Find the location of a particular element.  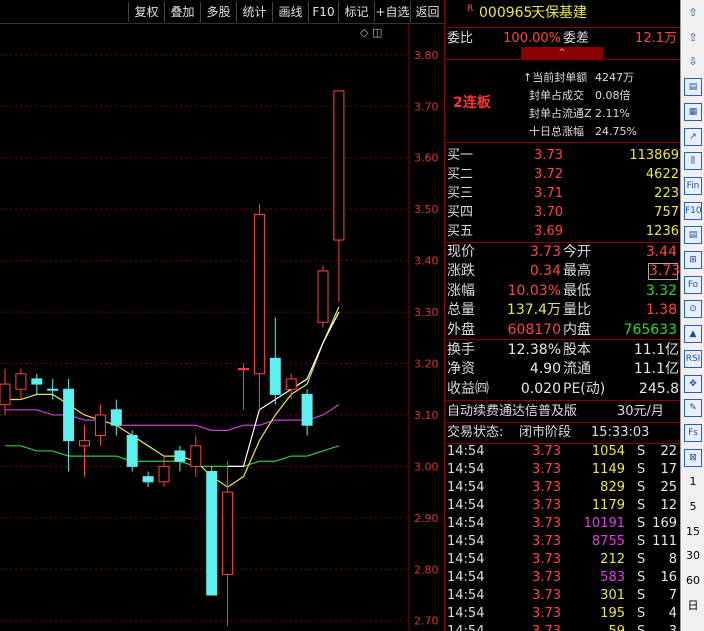

overlay-button: 叠加 is located at coordinates (182, 12).